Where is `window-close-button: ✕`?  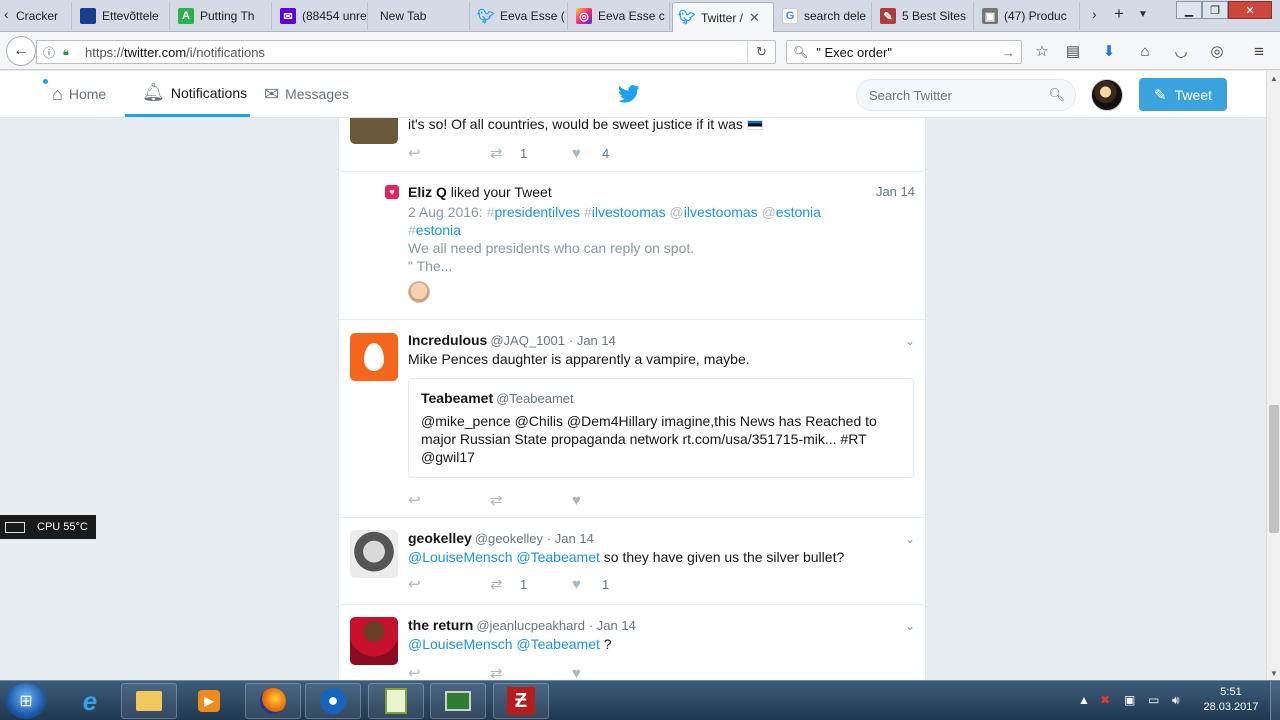 window-close-button: ✕ is located at coordinates (1250, 10).